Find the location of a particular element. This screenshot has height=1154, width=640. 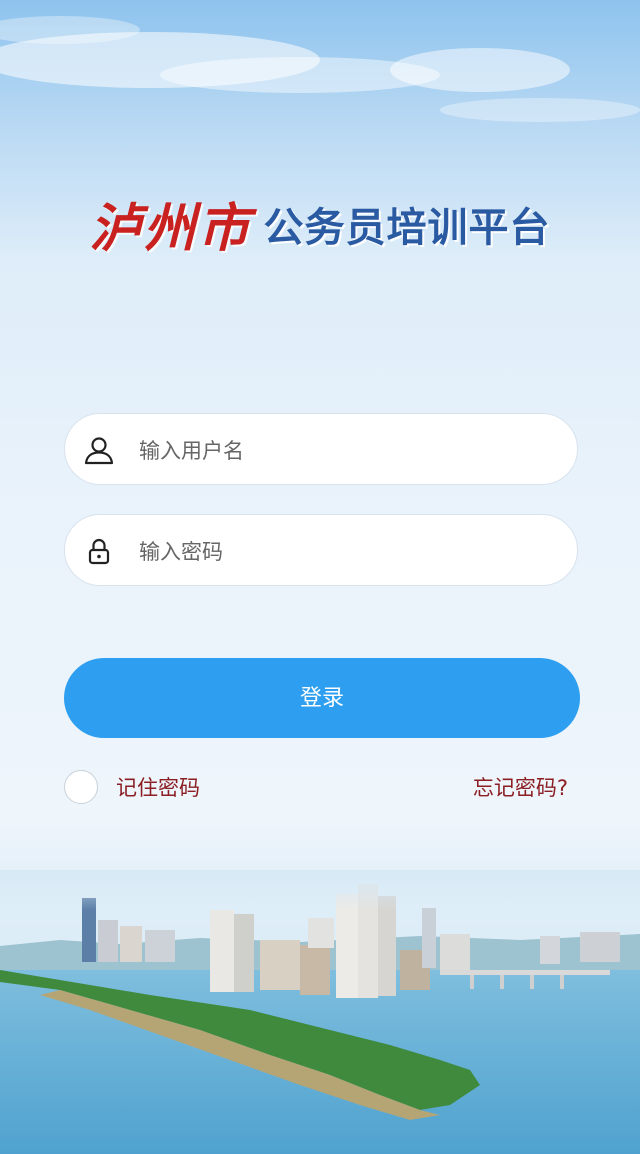

password-field is located at coordinates (321, 550).